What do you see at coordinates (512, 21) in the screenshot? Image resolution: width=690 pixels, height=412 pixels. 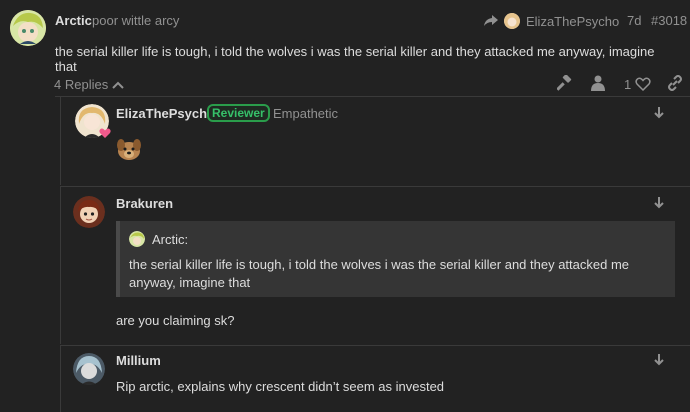 I see `reply-to-avatar` at bounding box center [512, 21].